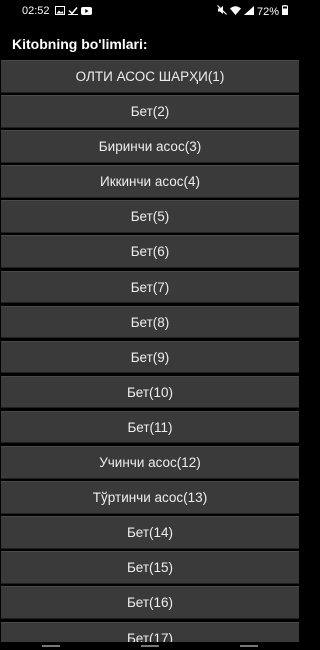 The image size is (320, 650). What do you see at coordinates (150, 427) in the screenshot?
I see `chapter-item: Бет(11)` at bounding box center [150, 427].